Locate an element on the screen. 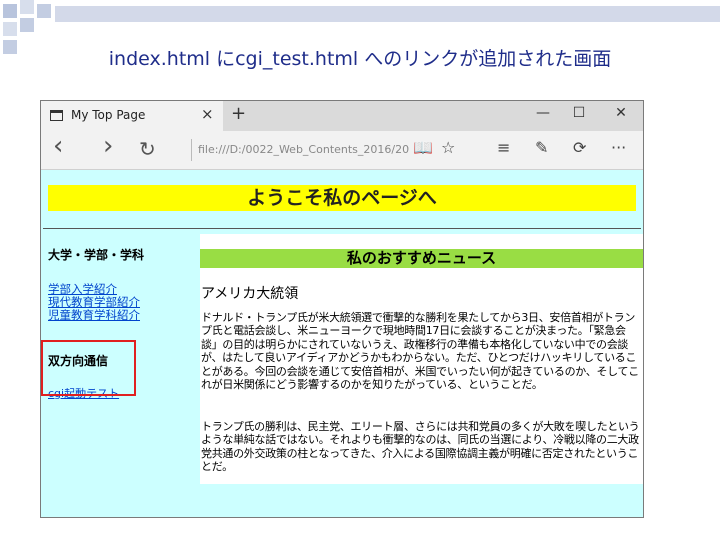  sidebar-heading-university: 大学・学部・学科 is located at coordinates (96, 255).